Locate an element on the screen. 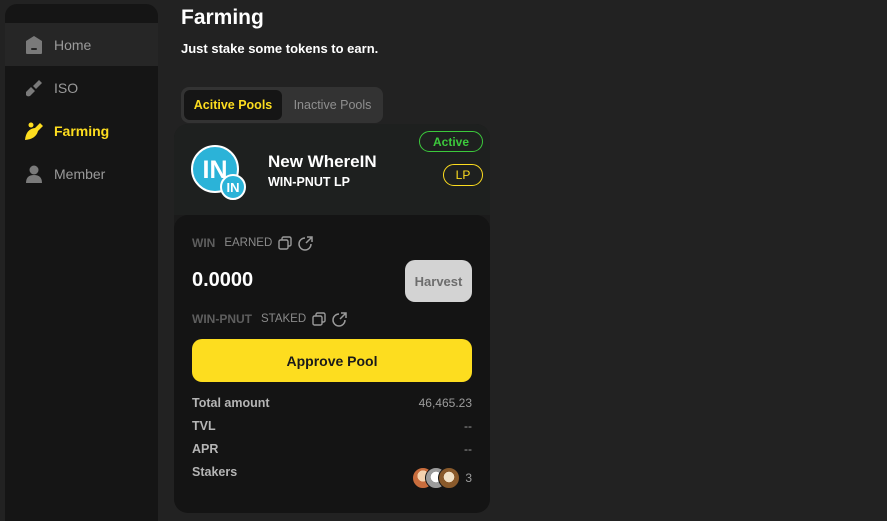  stakers-avatars: 3 is located at coordinates (442, 478).